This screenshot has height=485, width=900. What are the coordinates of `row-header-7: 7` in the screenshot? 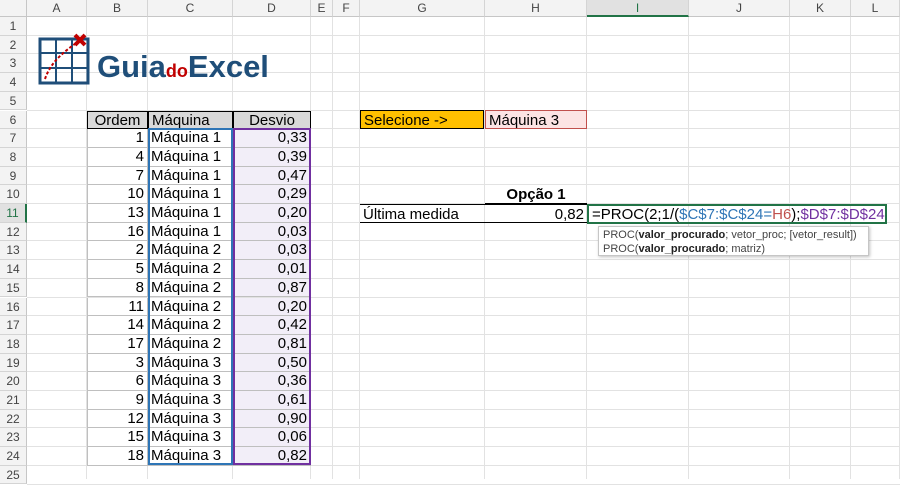 It's located at (13, 138).